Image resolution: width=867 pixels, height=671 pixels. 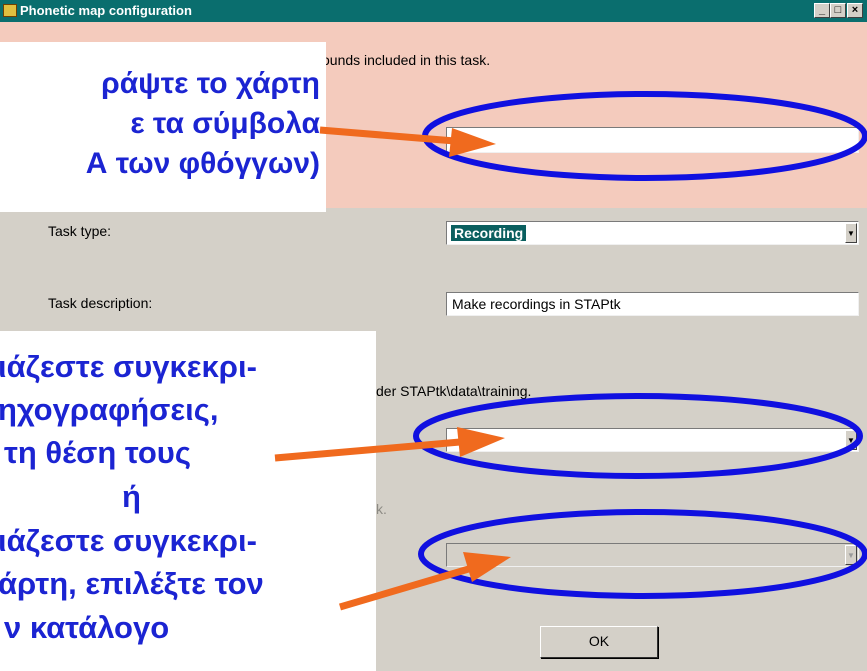 What do you see at coordinates (97, 452) in the screenshot?
I see `callout-line: τη θέση τους` at bounding box center [97, 452].